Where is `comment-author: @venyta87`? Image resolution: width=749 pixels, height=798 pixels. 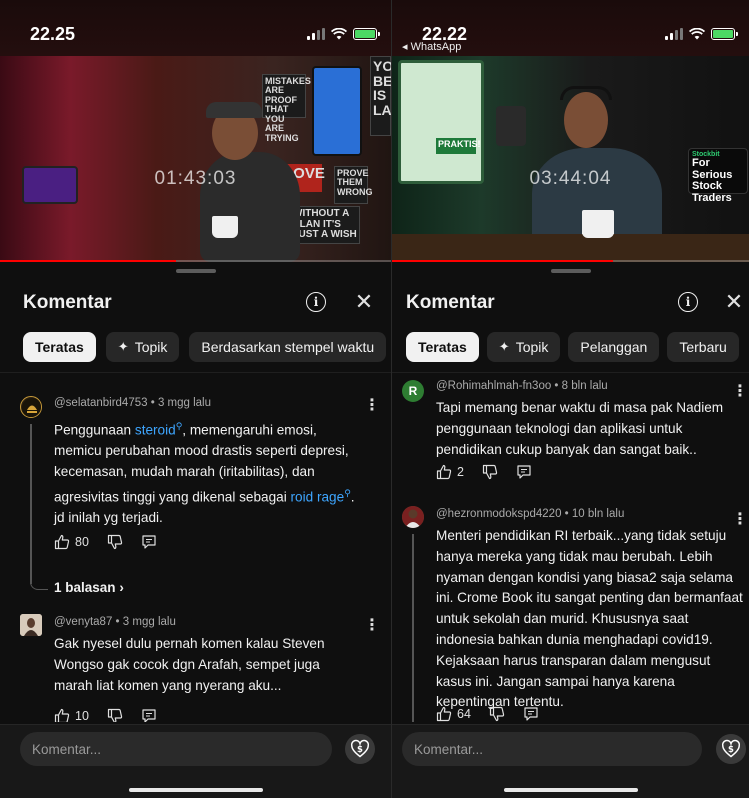
comment-author: @venyta87 is located at coordinates (83, 622).